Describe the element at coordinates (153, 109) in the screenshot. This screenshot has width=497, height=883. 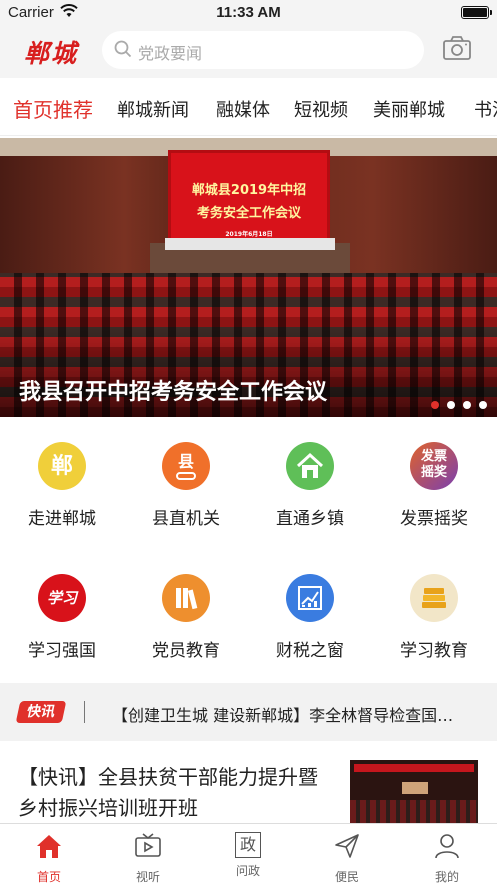
I see `tab-dancheng-news: 郸城新闻` at that location.